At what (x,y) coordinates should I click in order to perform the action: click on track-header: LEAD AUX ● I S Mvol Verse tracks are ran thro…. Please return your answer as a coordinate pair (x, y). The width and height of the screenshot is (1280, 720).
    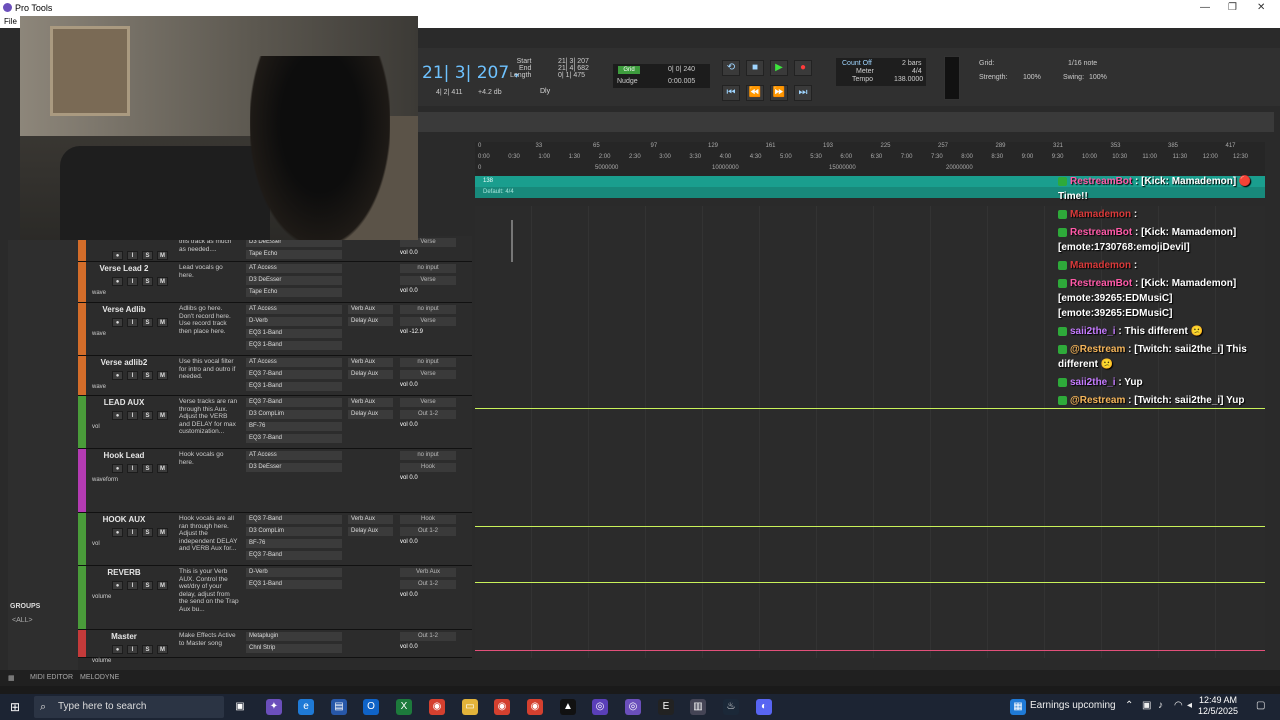
    Looking at the image, I should click on (275, 422).